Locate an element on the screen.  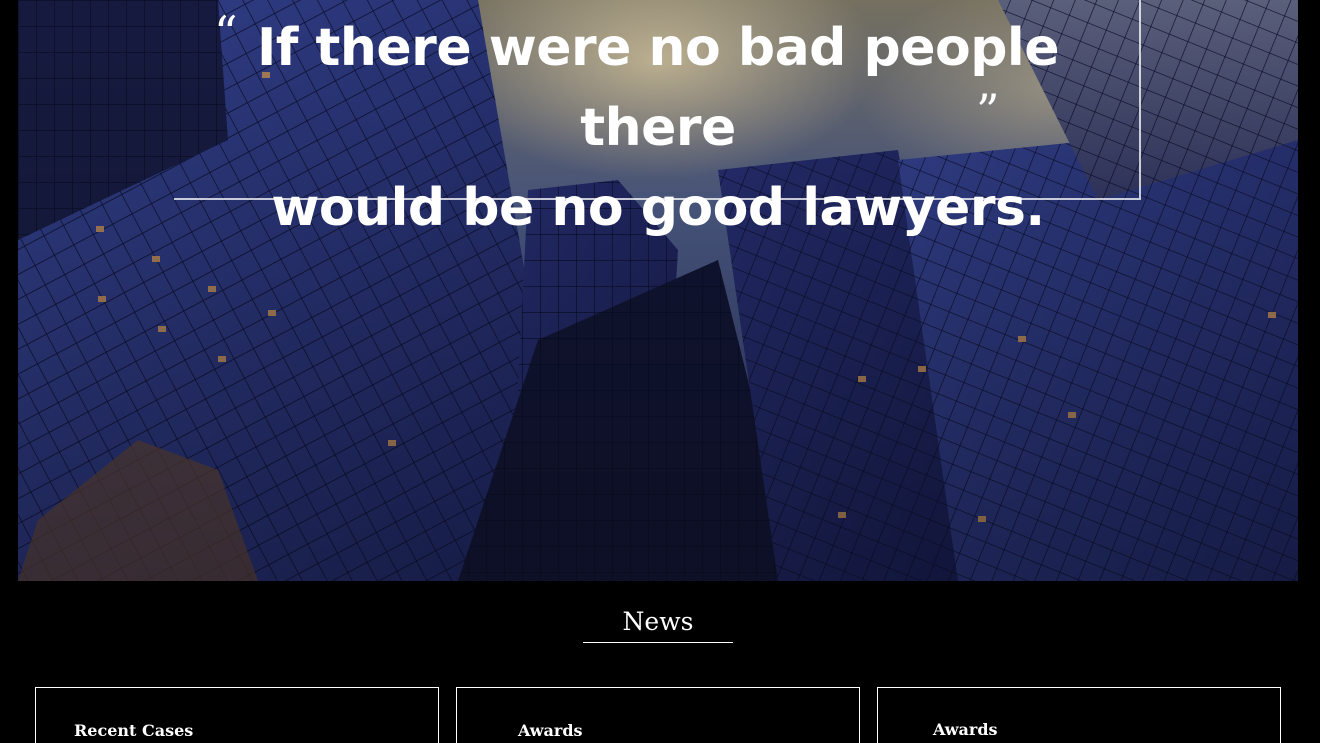
news-section-title: News is located at coordinates (658, 621).